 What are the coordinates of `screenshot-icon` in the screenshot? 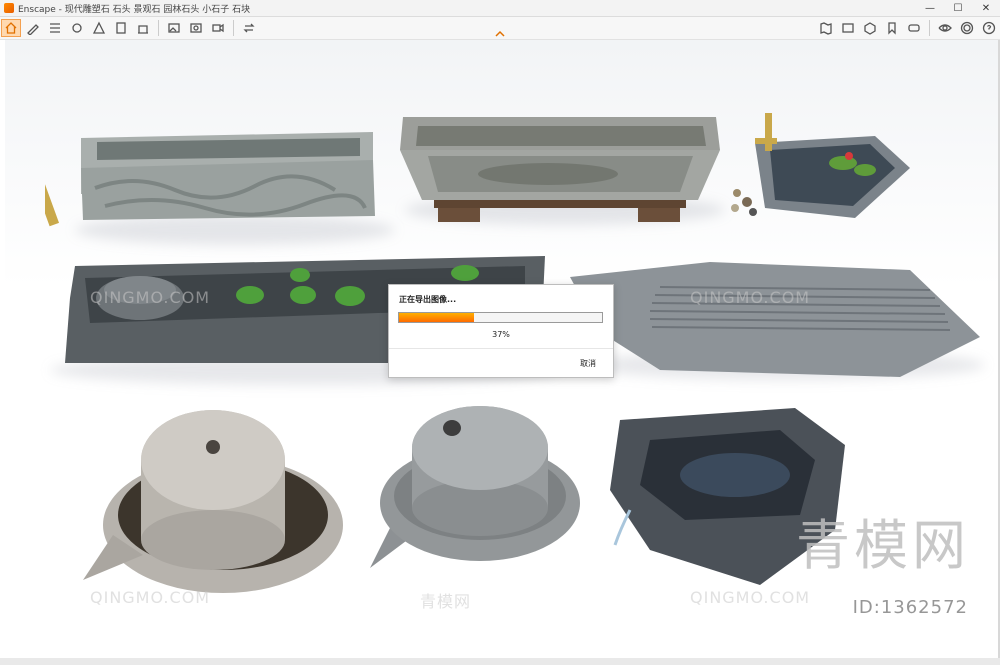 It's located at (848, 28).